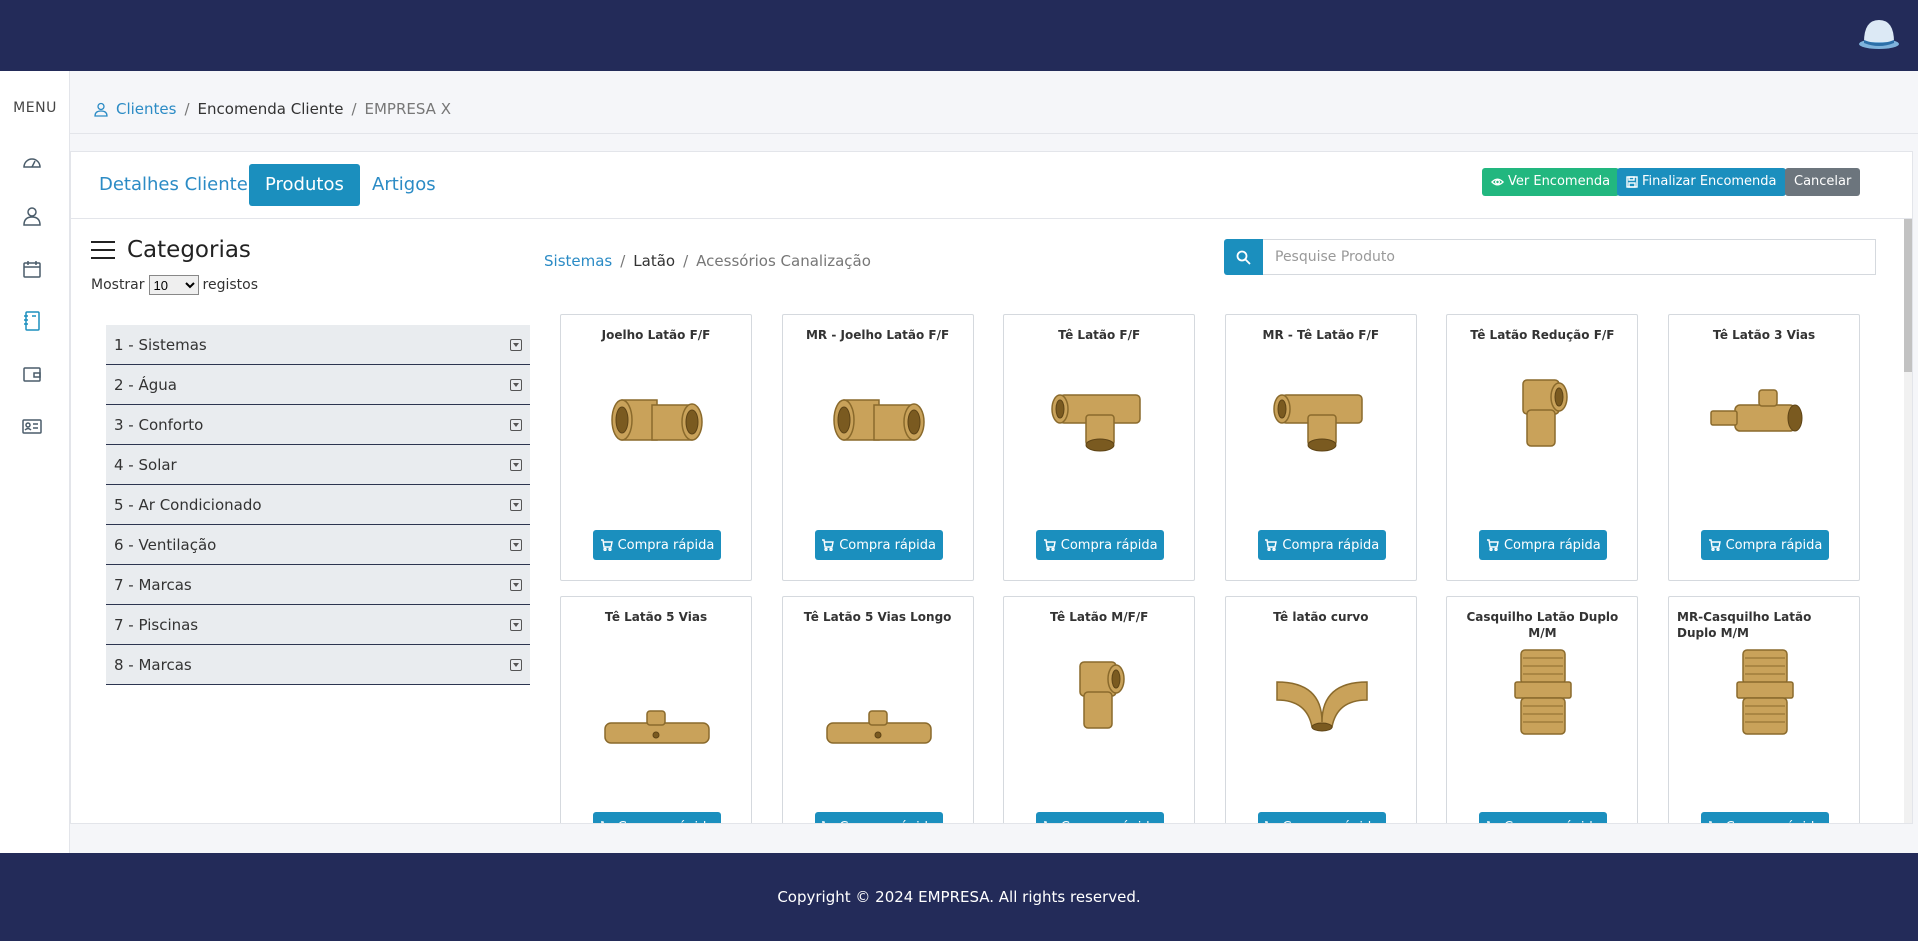 The image size is (1918, 941). Describe the element at coordinates (32, 374) in the screenshot. I see `wallet-icon` at that location.